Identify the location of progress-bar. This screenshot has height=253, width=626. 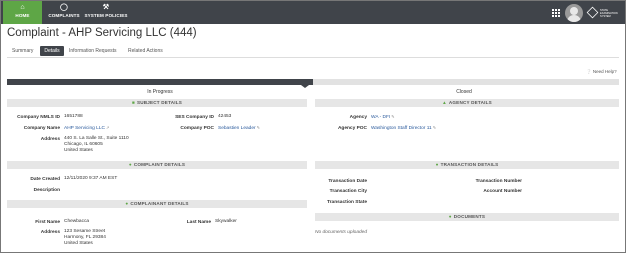
(313, 82).